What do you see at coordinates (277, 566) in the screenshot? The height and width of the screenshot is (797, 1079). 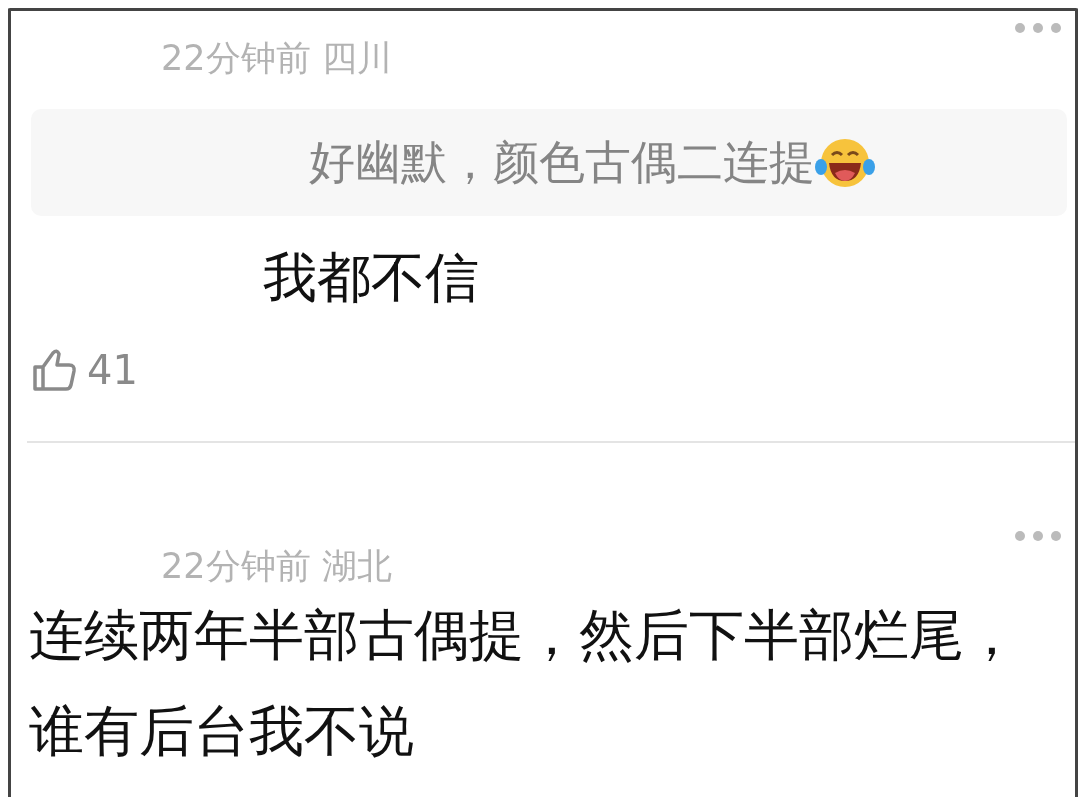 I see `comment-meta: 22分钟前 湖北` at bounding box center [277, 566].